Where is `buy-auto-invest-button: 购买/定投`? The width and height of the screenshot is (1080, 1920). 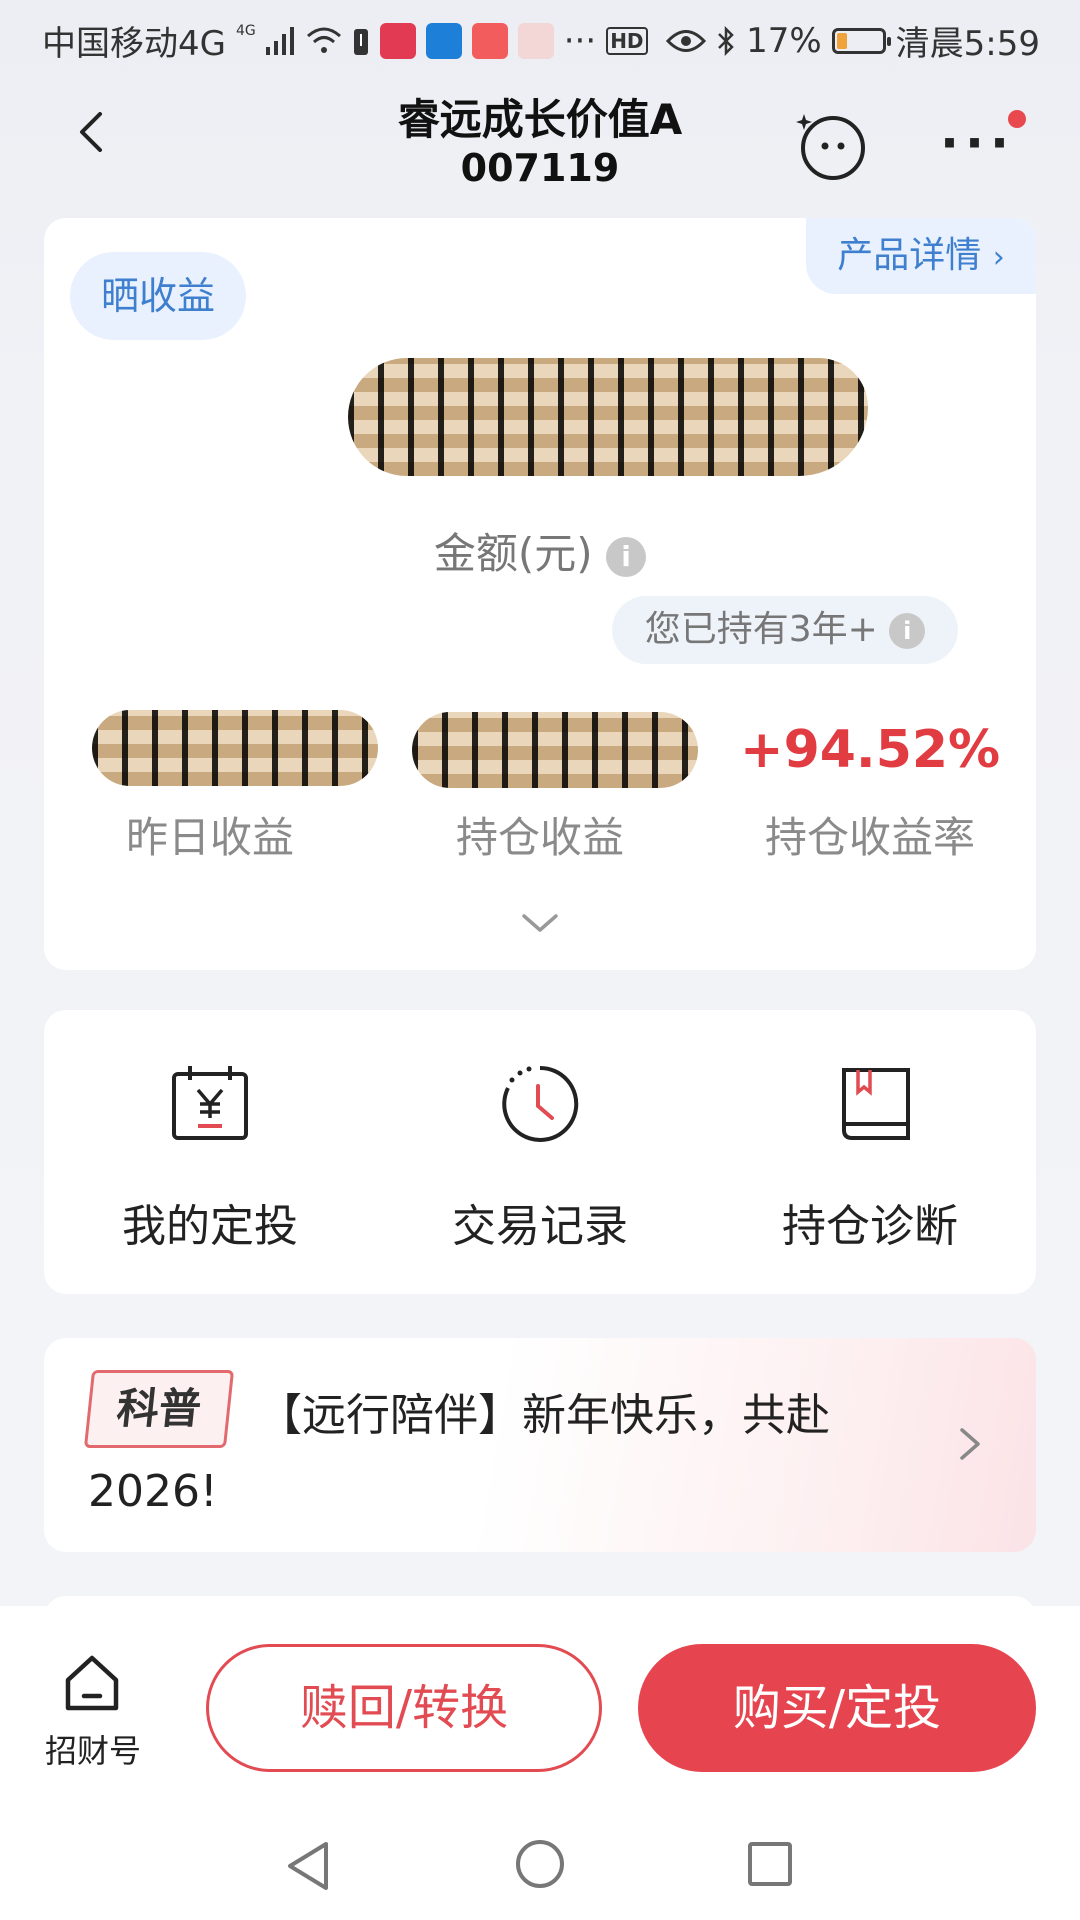
buy-auto-invest-button: 购买/定投 is located at coordinates (837, 1708).